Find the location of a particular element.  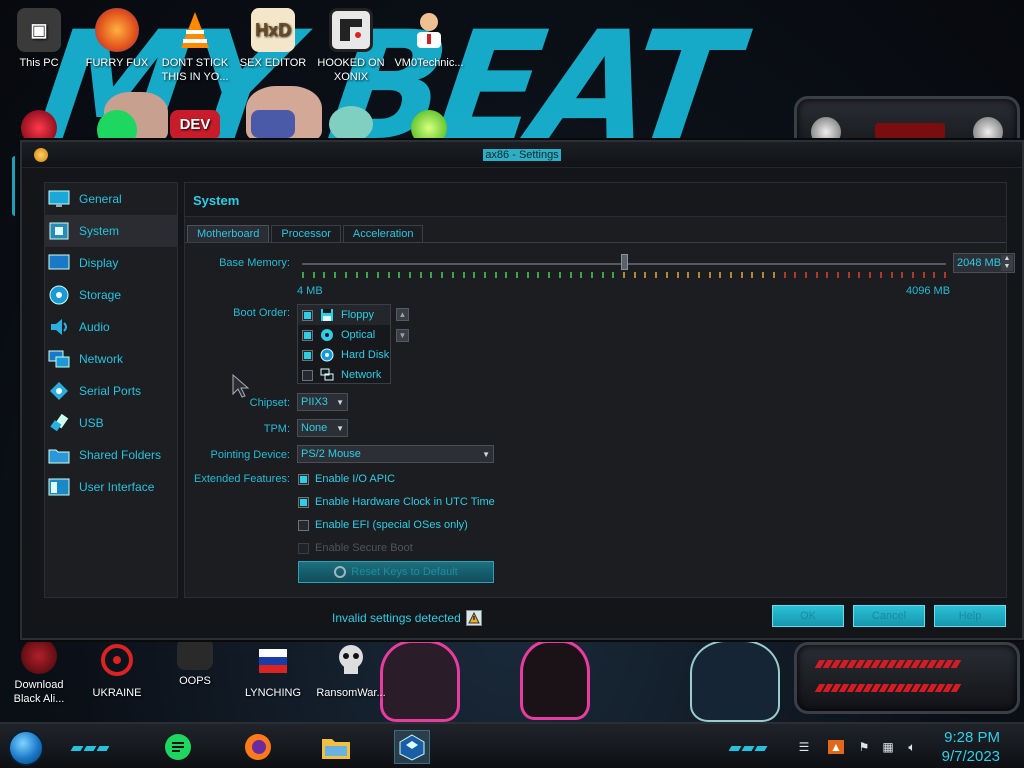

tab-acceleration: Acceleration is located at coordinates (383, 233).